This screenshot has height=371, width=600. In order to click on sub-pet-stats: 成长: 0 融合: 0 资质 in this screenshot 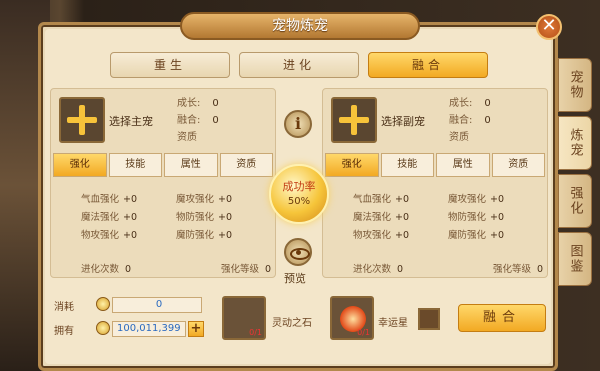, I will do `click(470, 120)`.